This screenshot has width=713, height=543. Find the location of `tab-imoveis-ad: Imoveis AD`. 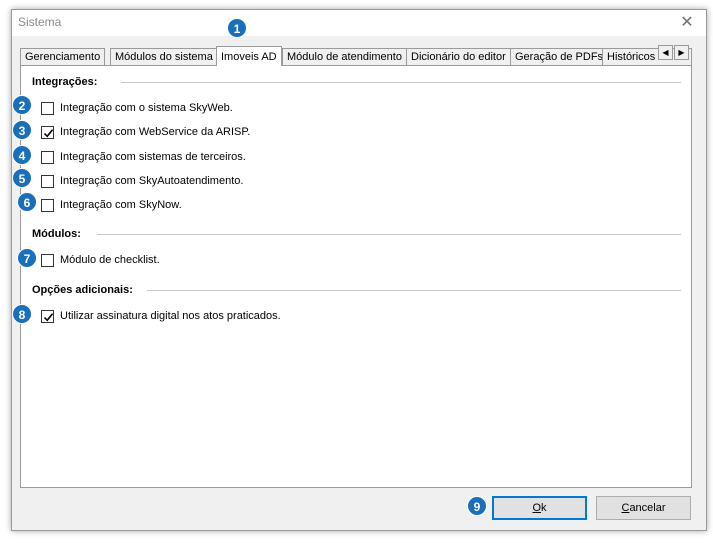

tab-imoveis-ad: Imoveis AD is located at coordinates (249, 56).